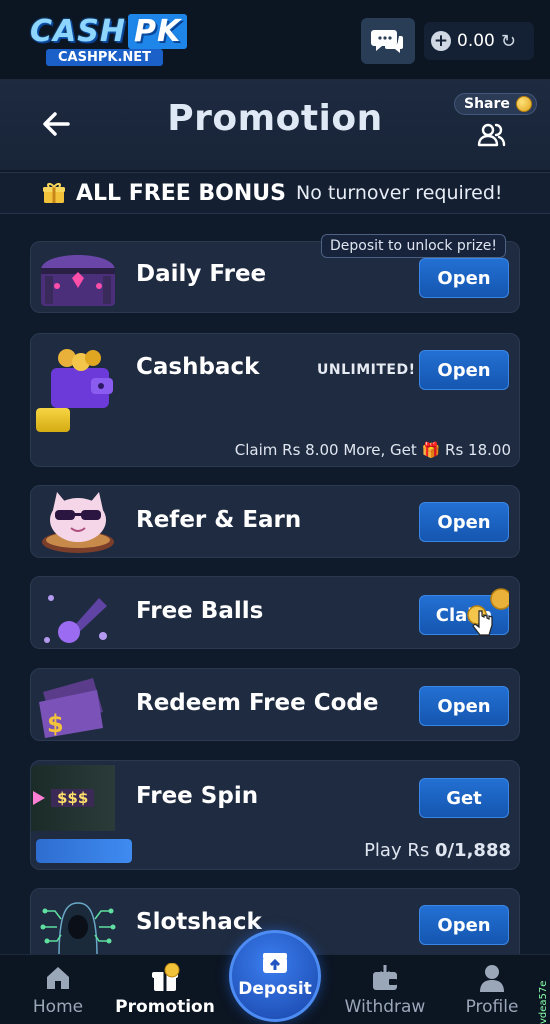  I want to click on share-button: Share, so click(495, 124).